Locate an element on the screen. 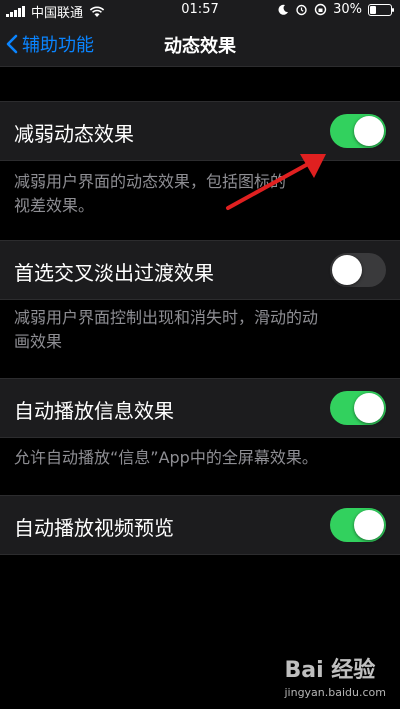 The width and height of the screenshot is (400, 709). watermark-url: jingyan.baidu.com is located at coordinates (335, 692).